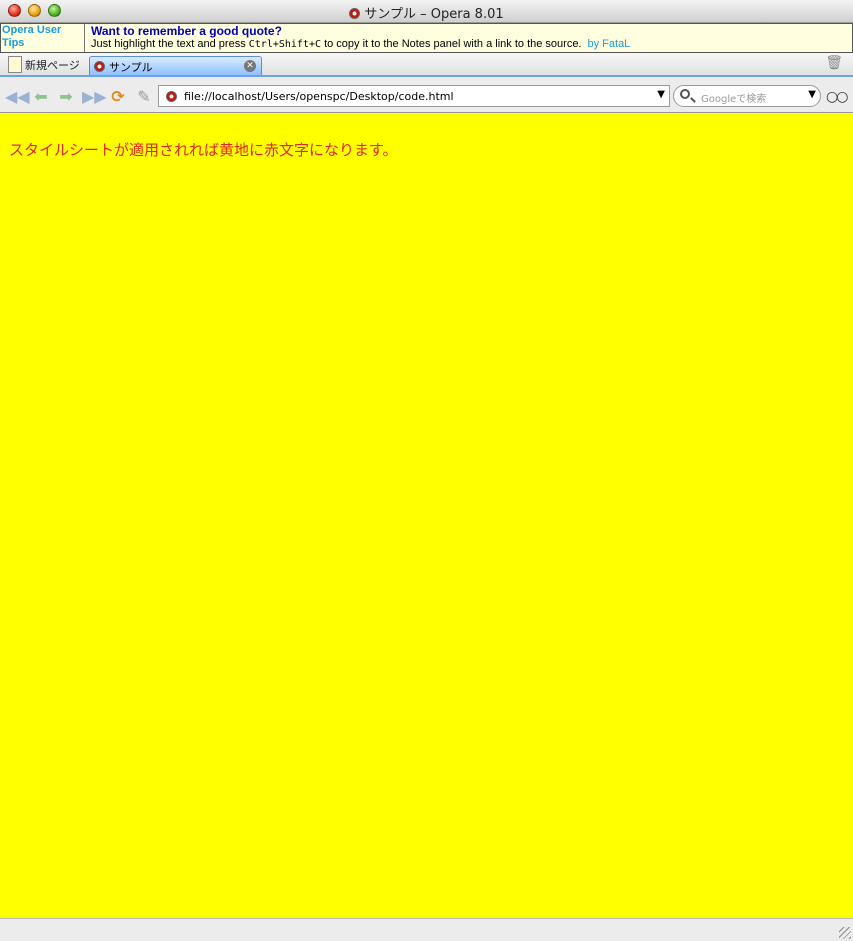 The image size is (853, 941). Describe the element at coordinates (285, 44) in the screenshot. I see `shortcut-keys: Ctrl+Shift+C` at that location.